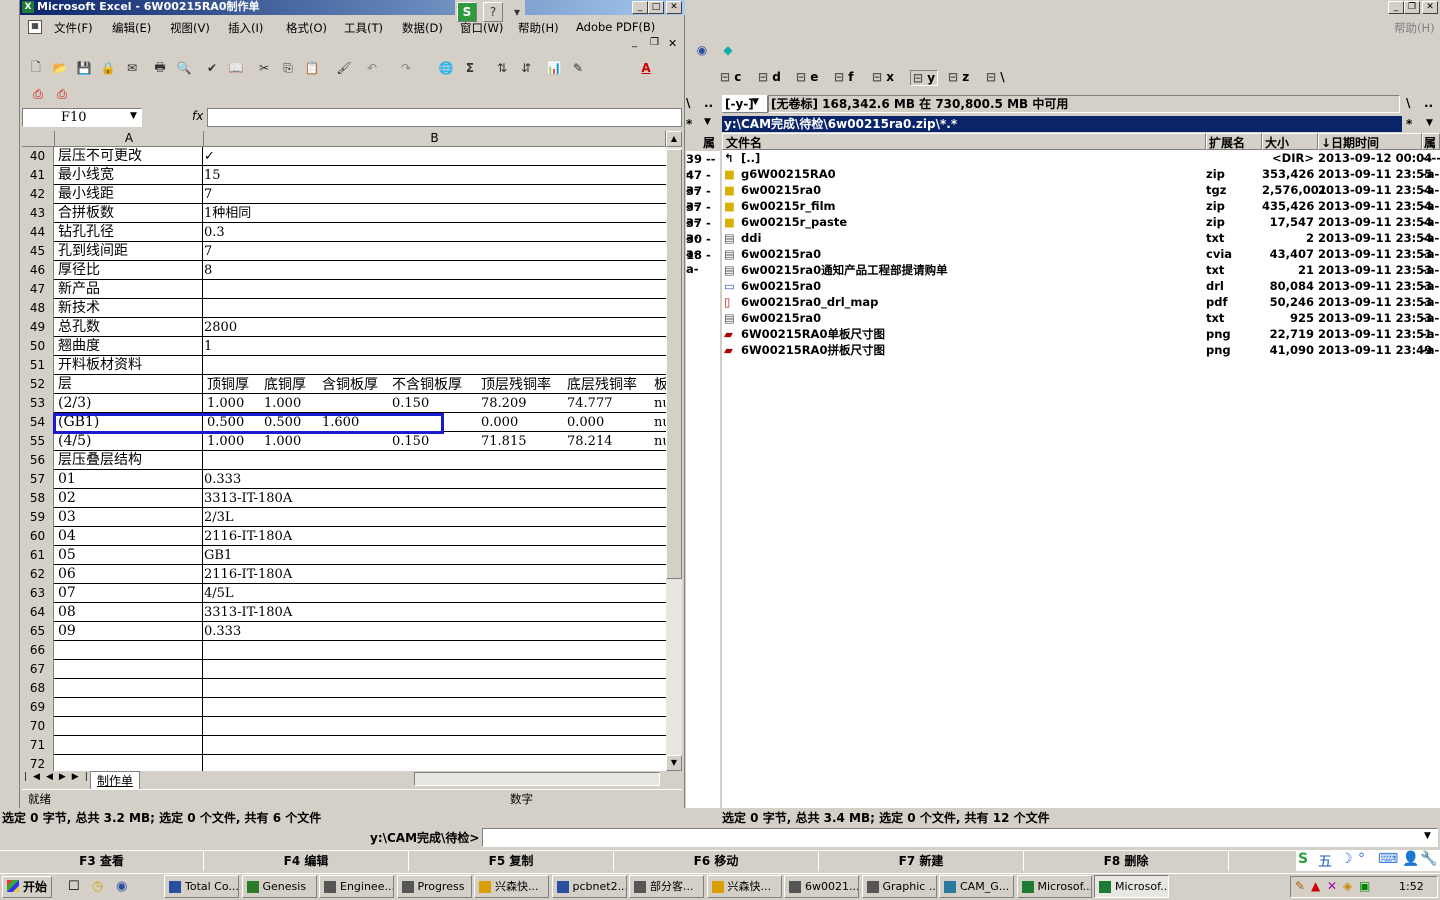 This screenshot has height=900, width=1440. What do you see at coordinates (97, 886) in the screenshot?
I see `clock-app-icon: ◷` at bounding box center [97, 886].